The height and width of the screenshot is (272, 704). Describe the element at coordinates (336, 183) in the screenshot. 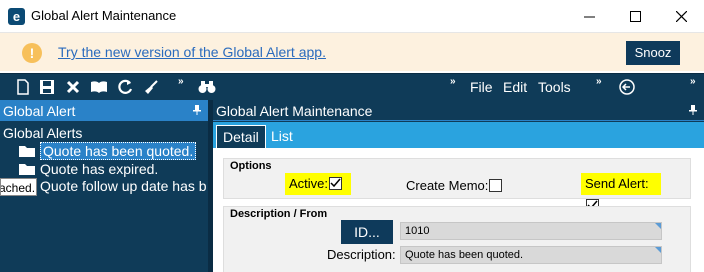

I see `active-checkbox` at that location.